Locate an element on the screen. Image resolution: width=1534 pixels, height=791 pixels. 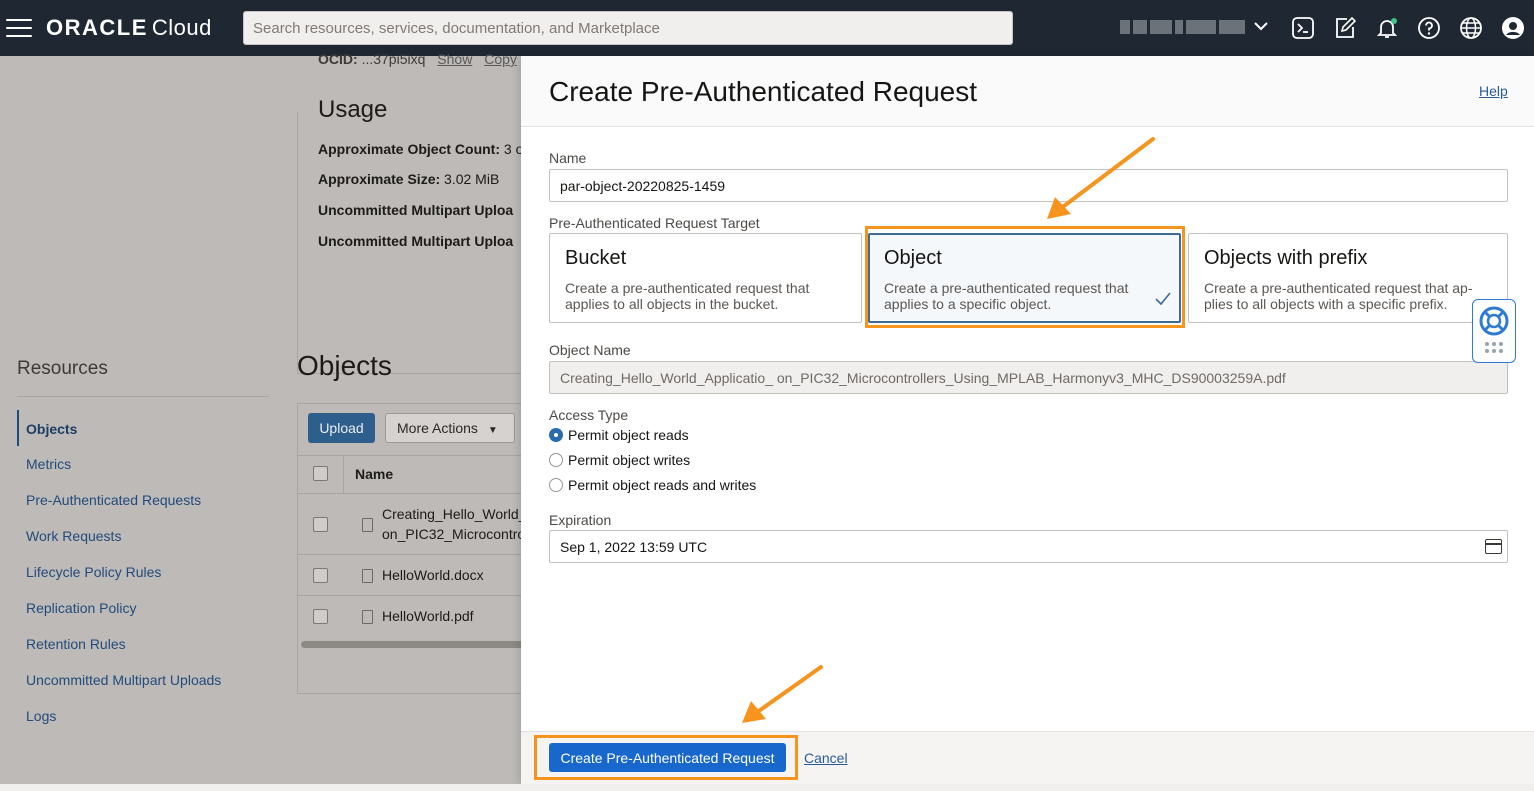
horizontal-scrollbar is located at coordinates (419, 644).